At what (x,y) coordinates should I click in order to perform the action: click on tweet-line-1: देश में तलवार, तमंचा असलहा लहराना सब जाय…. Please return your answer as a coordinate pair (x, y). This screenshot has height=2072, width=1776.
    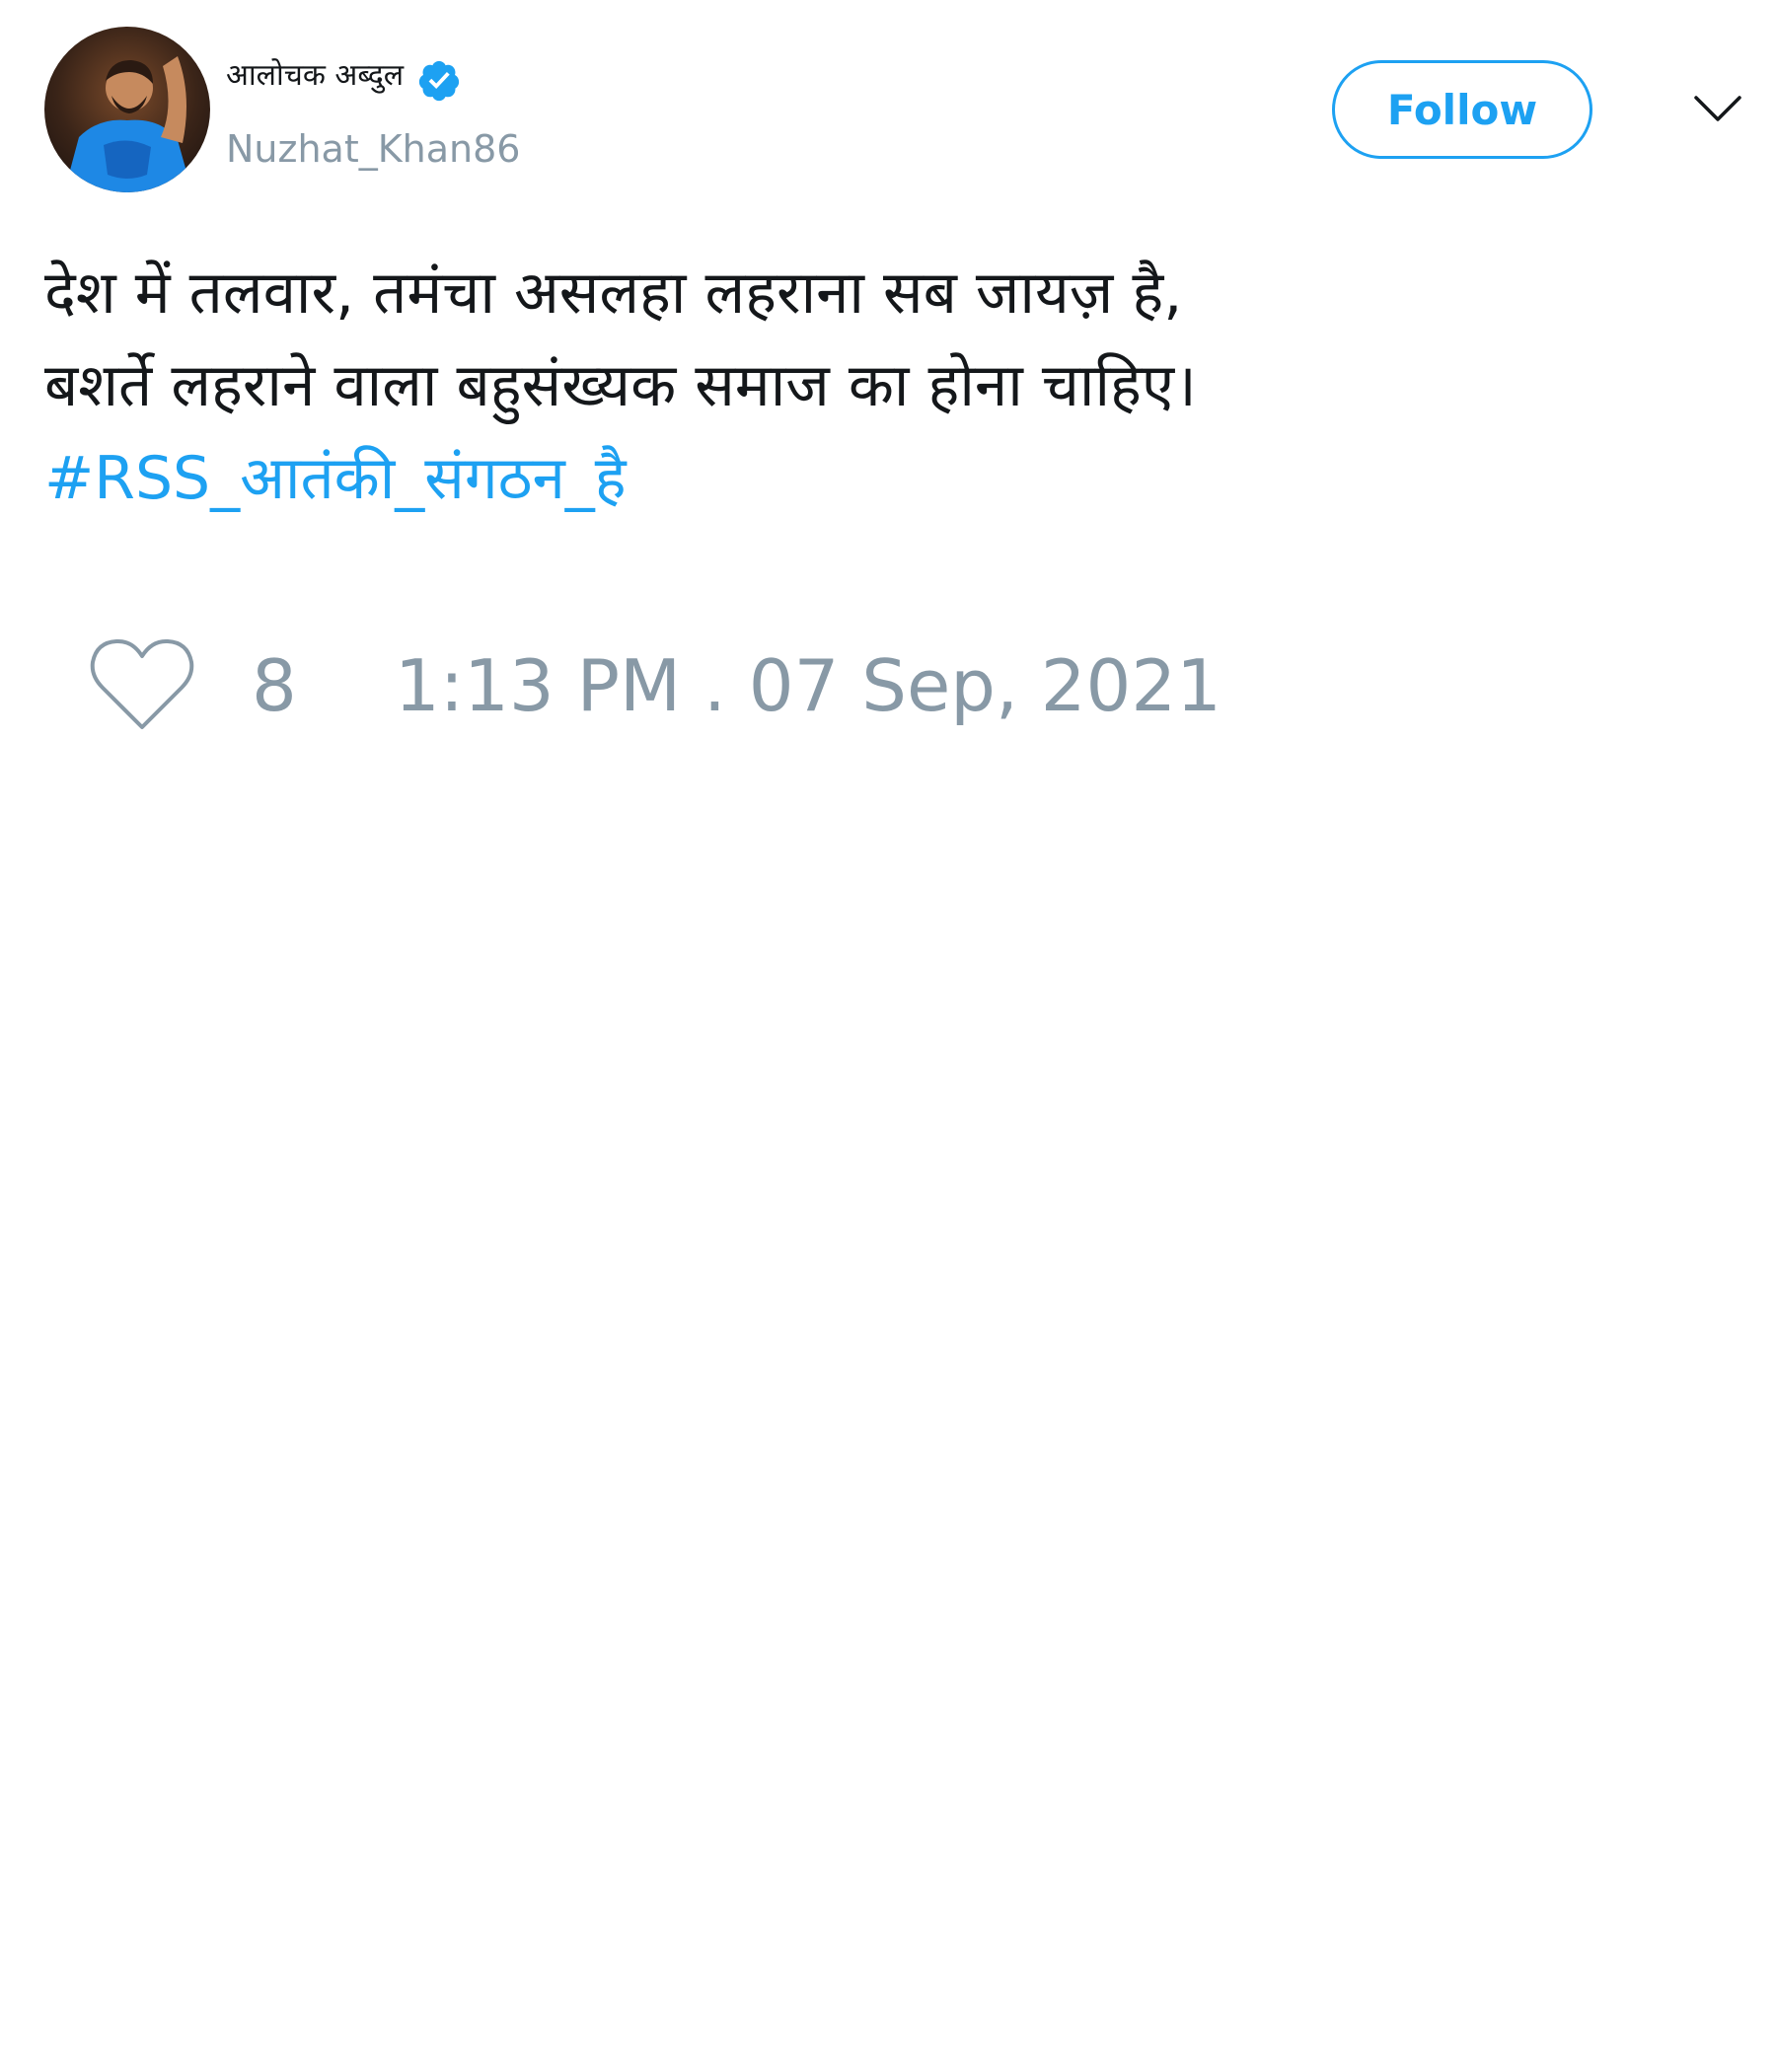
    Looking at the image, I should click on (614, 294).